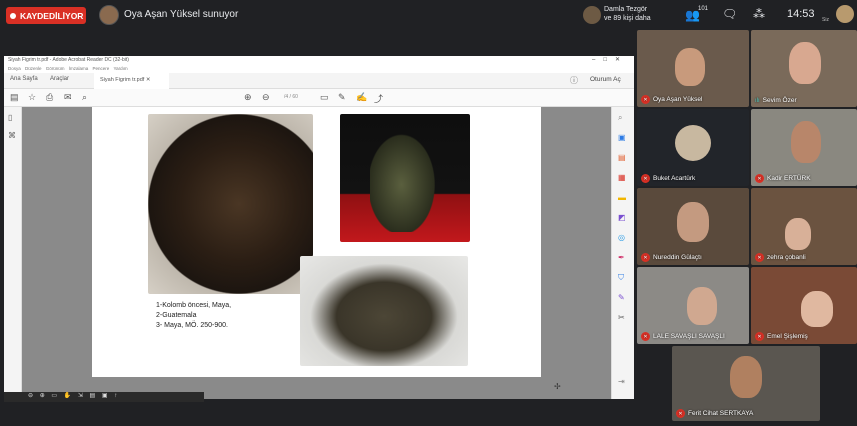  I want to click on tab-file-label: Siyah Figrim tr.pdf, so click(122, 80).